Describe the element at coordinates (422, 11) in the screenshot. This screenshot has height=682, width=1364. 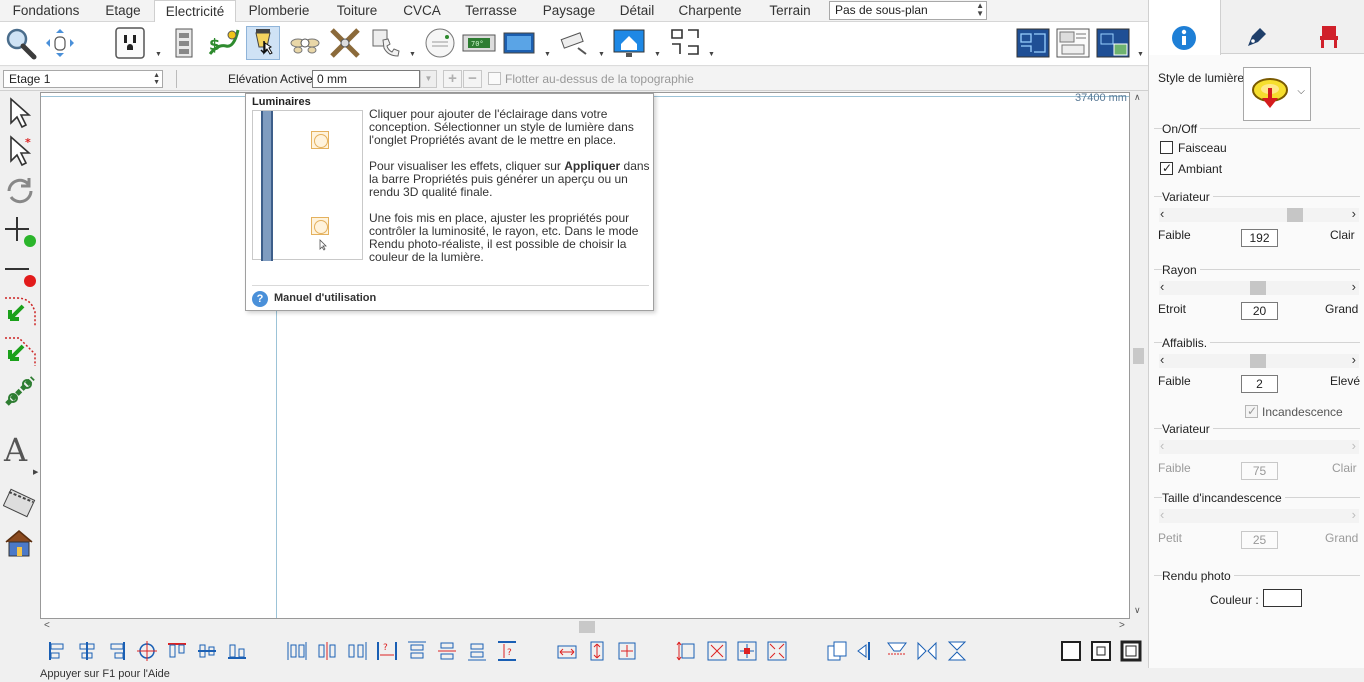
I see `tab-cvca: CVCA` at that location.